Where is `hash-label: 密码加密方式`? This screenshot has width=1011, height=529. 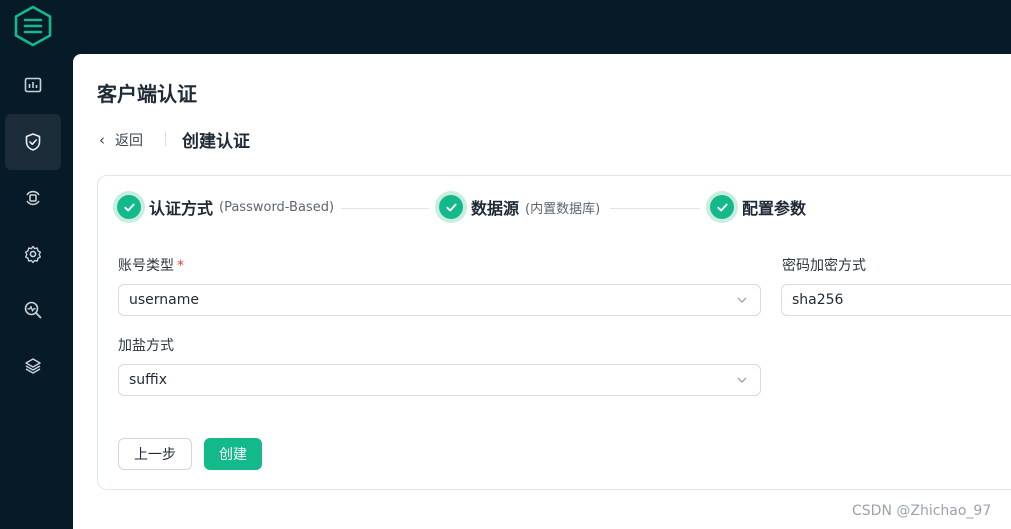 hash-label: 密码加密方式 is located at coordinates (824, 266).